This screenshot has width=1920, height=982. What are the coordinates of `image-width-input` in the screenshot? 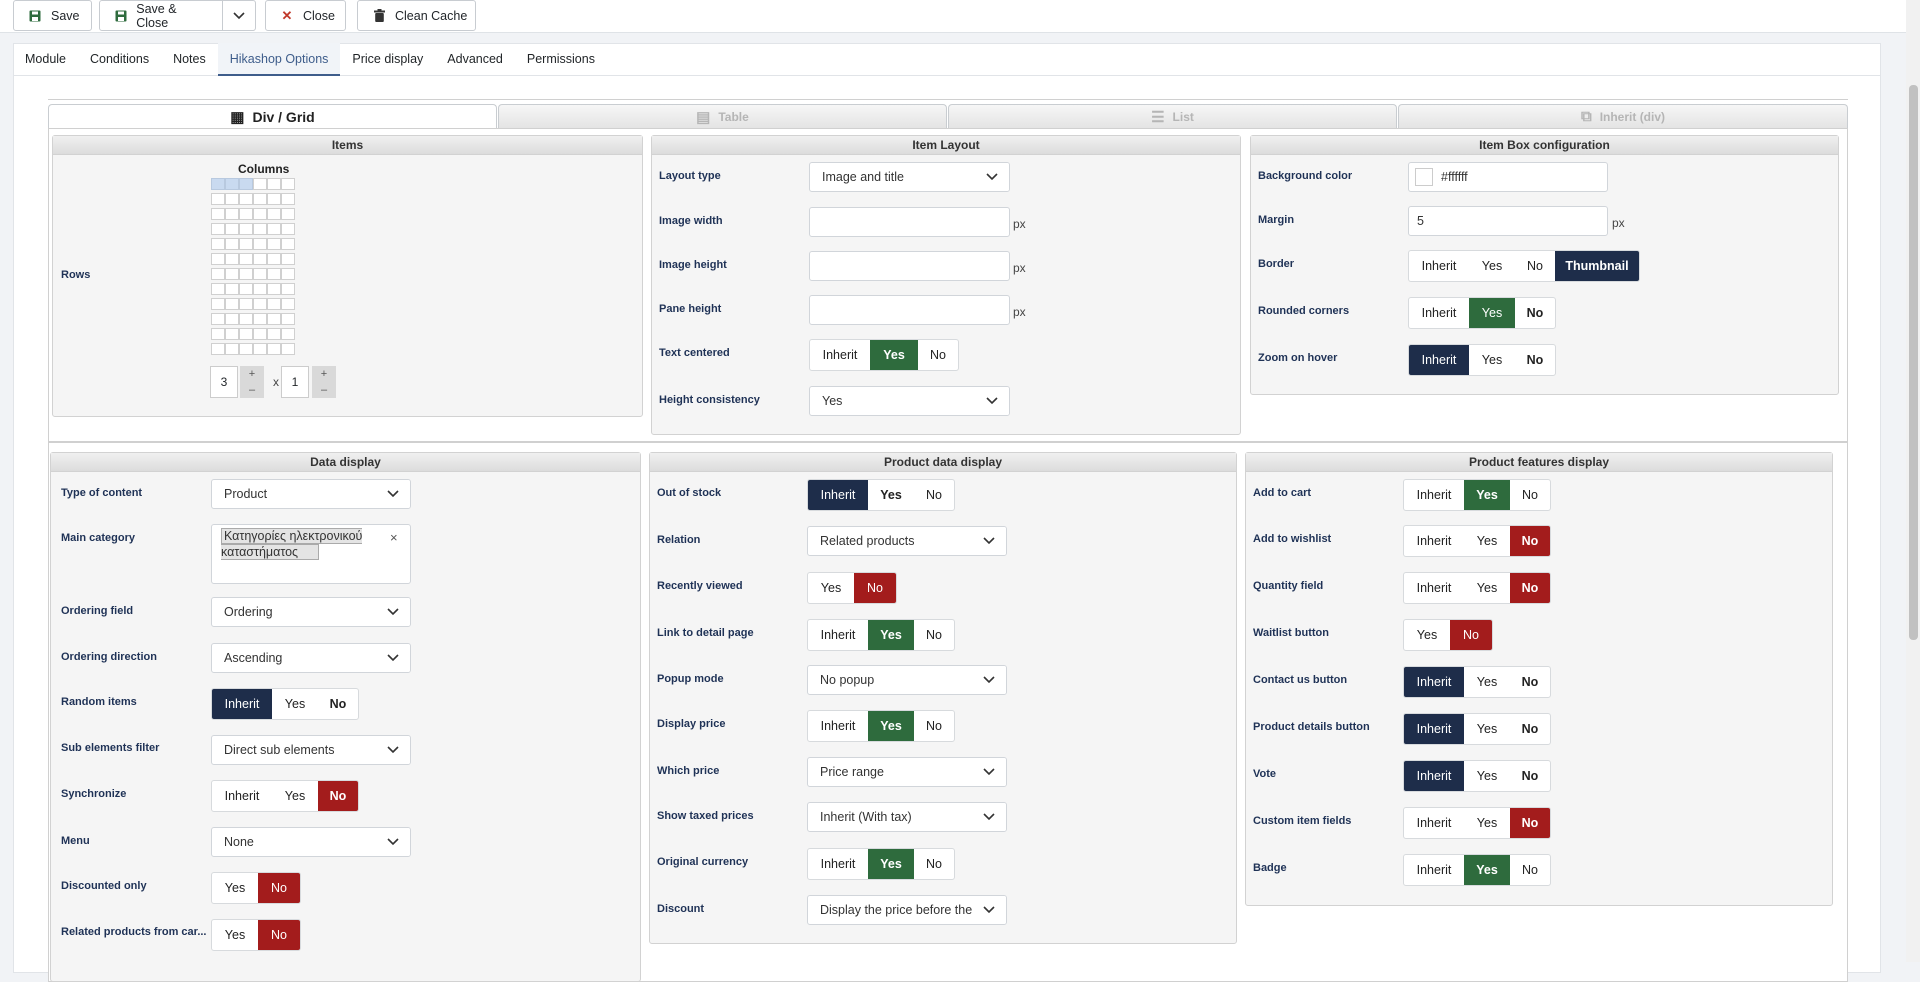 It's located at (909, 222).